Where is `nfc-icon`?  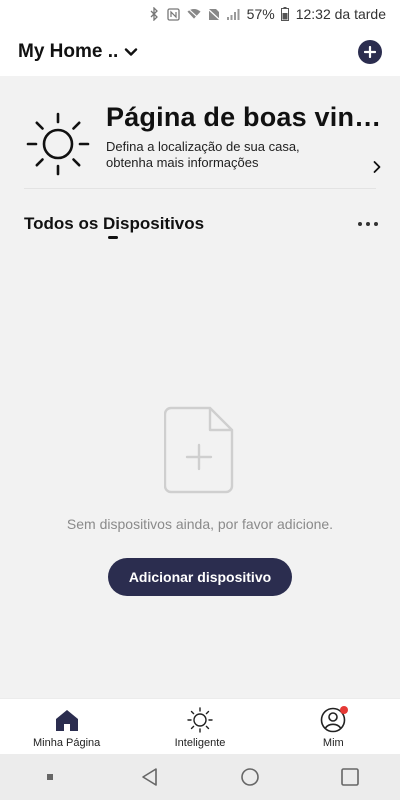 nfc-icon is located at coordinates (174, 14).